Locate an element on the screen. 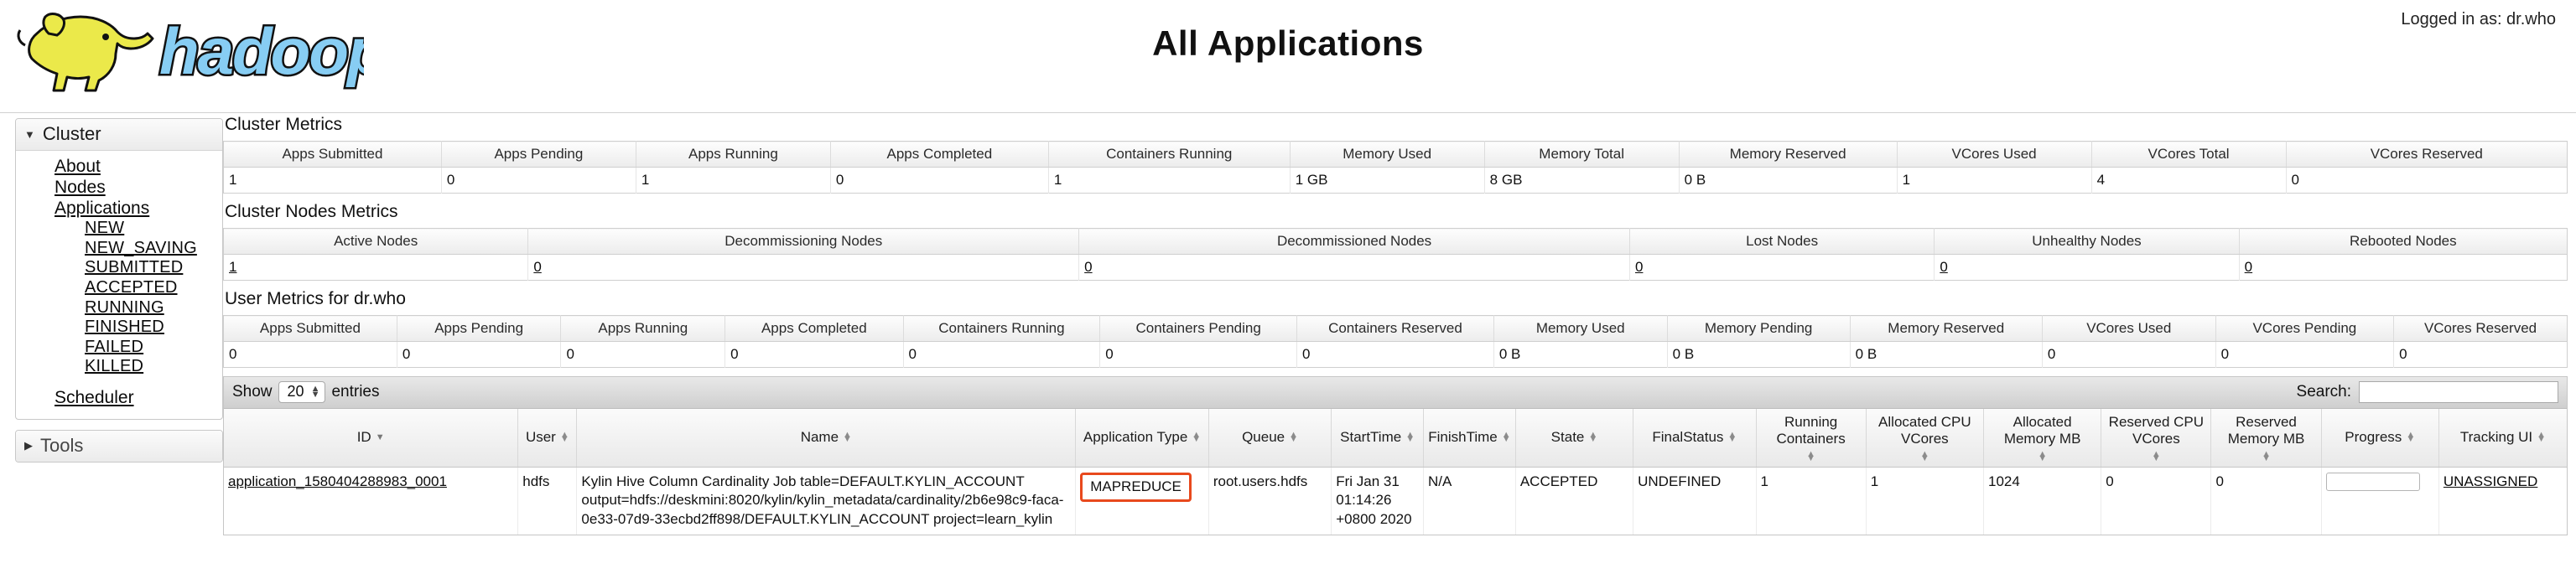 The height and width of the screenshot is (584, 2576). col-header-running-containers: Running Containers ▲ ▼ is located at coordinates (1811, 439).